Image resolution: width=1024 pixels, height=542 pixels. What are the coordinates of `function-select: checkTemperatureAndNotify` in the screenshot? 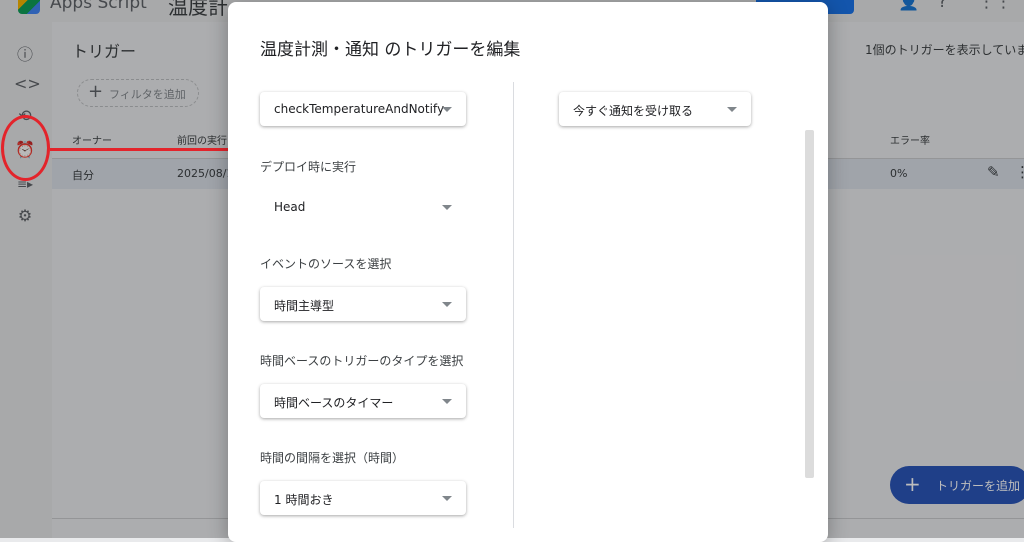 It's located at (363, 109).